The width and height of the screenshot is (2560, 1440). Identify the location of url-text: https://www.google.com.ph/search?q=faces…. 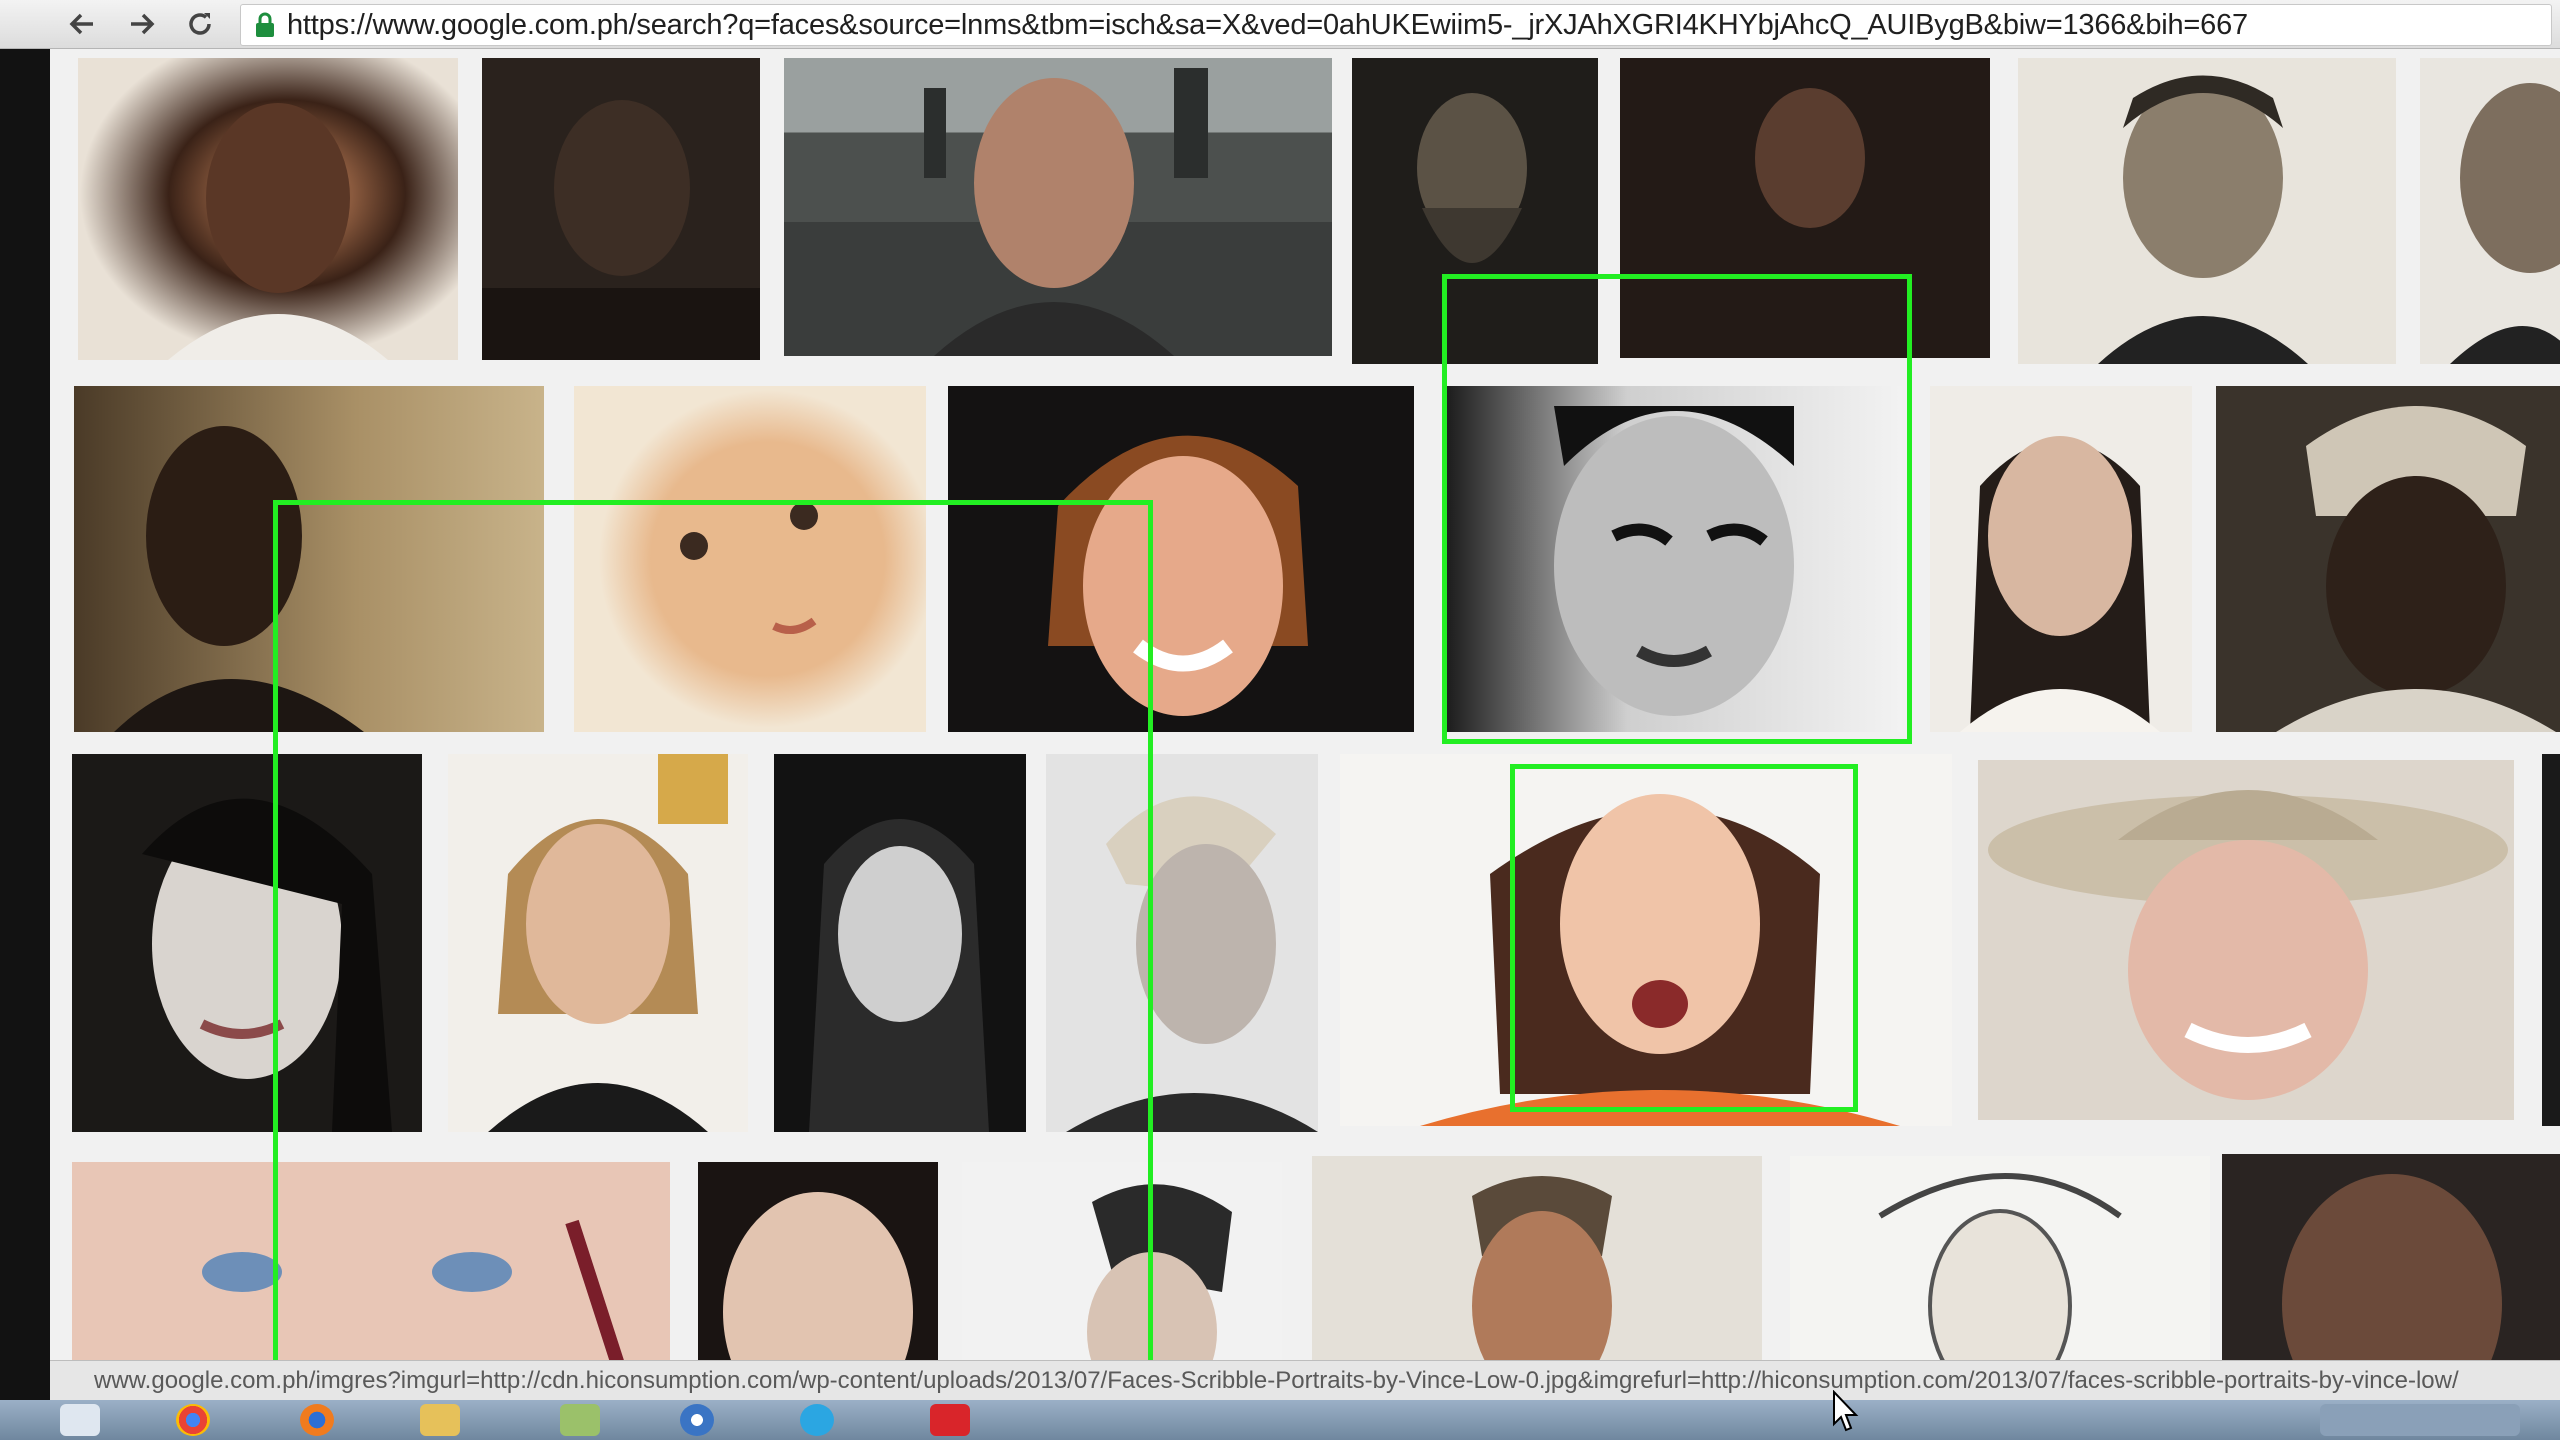
(1267, 25).